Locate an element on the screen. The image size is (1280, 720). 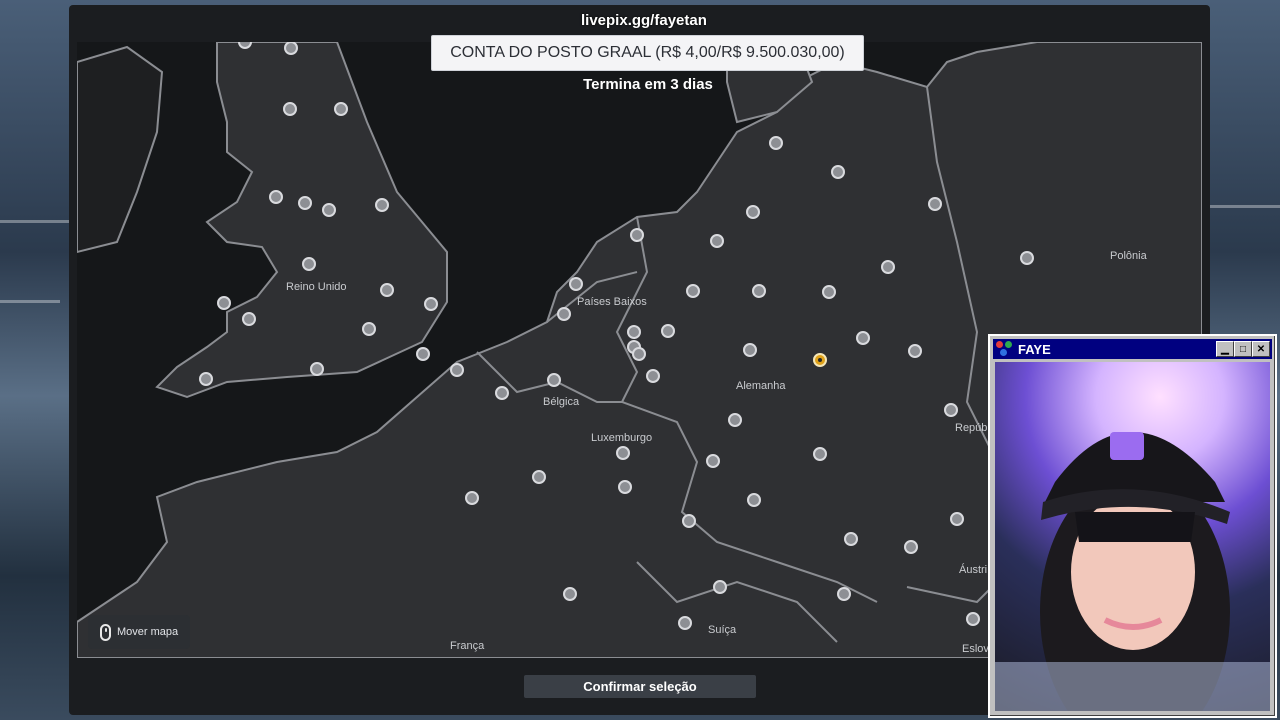
webcam-window: FAYE ▁ □ ✕ is located at coordinates (1132, 526).